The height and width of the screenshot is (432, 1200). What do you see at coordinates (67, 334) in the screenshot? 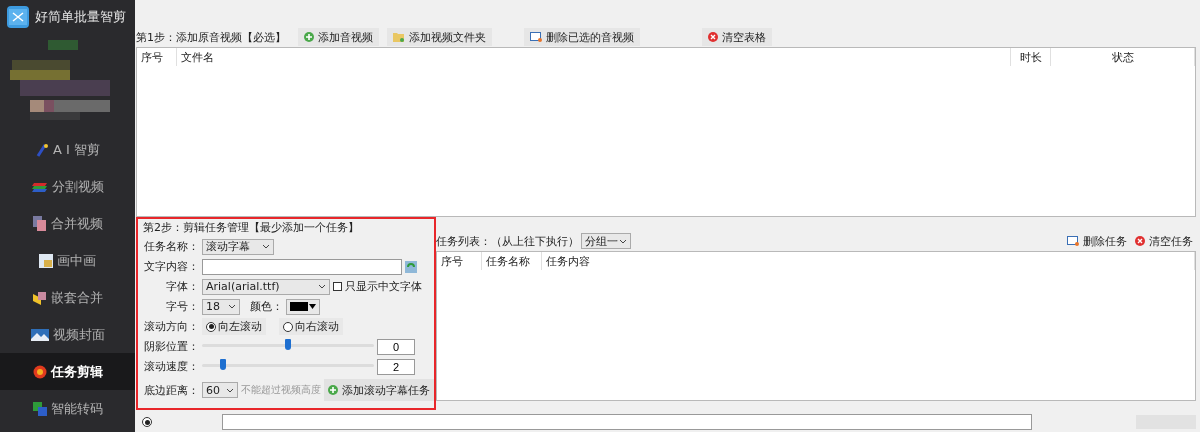
I see `sidebar-item: 视频封面` at bounding box center [67, 334].